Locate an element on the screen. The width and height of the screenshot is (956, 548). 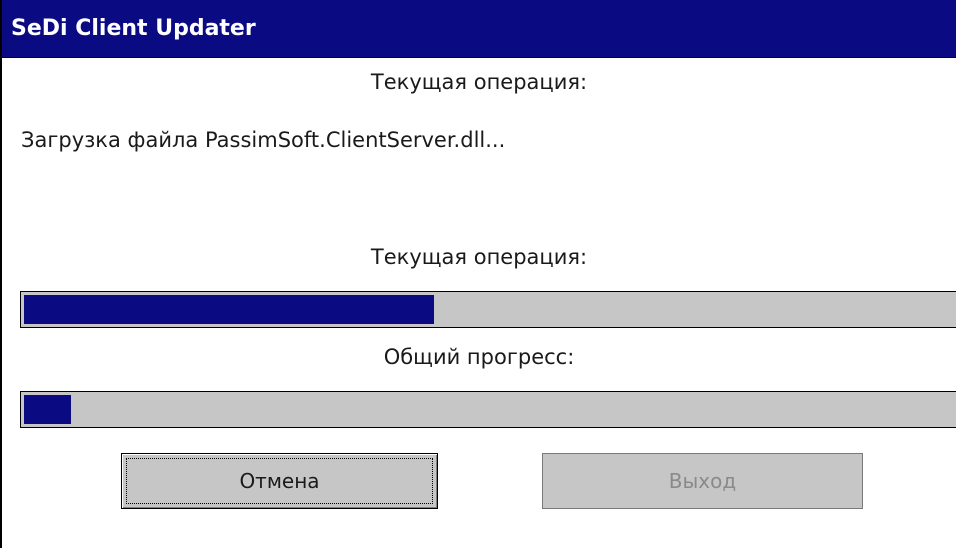
exit-button: Выход is located at coordinates (702, 481).